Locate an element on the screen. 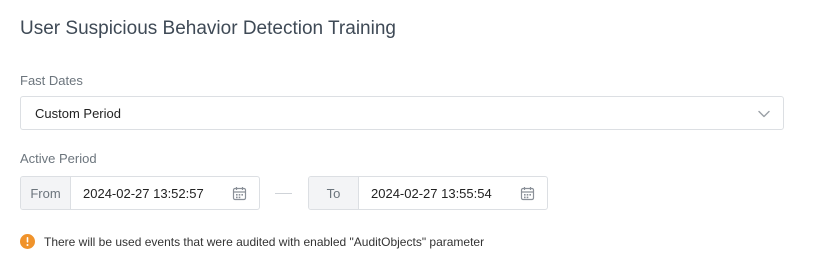  from-addon-label: From is located at coordinates (46, 193).